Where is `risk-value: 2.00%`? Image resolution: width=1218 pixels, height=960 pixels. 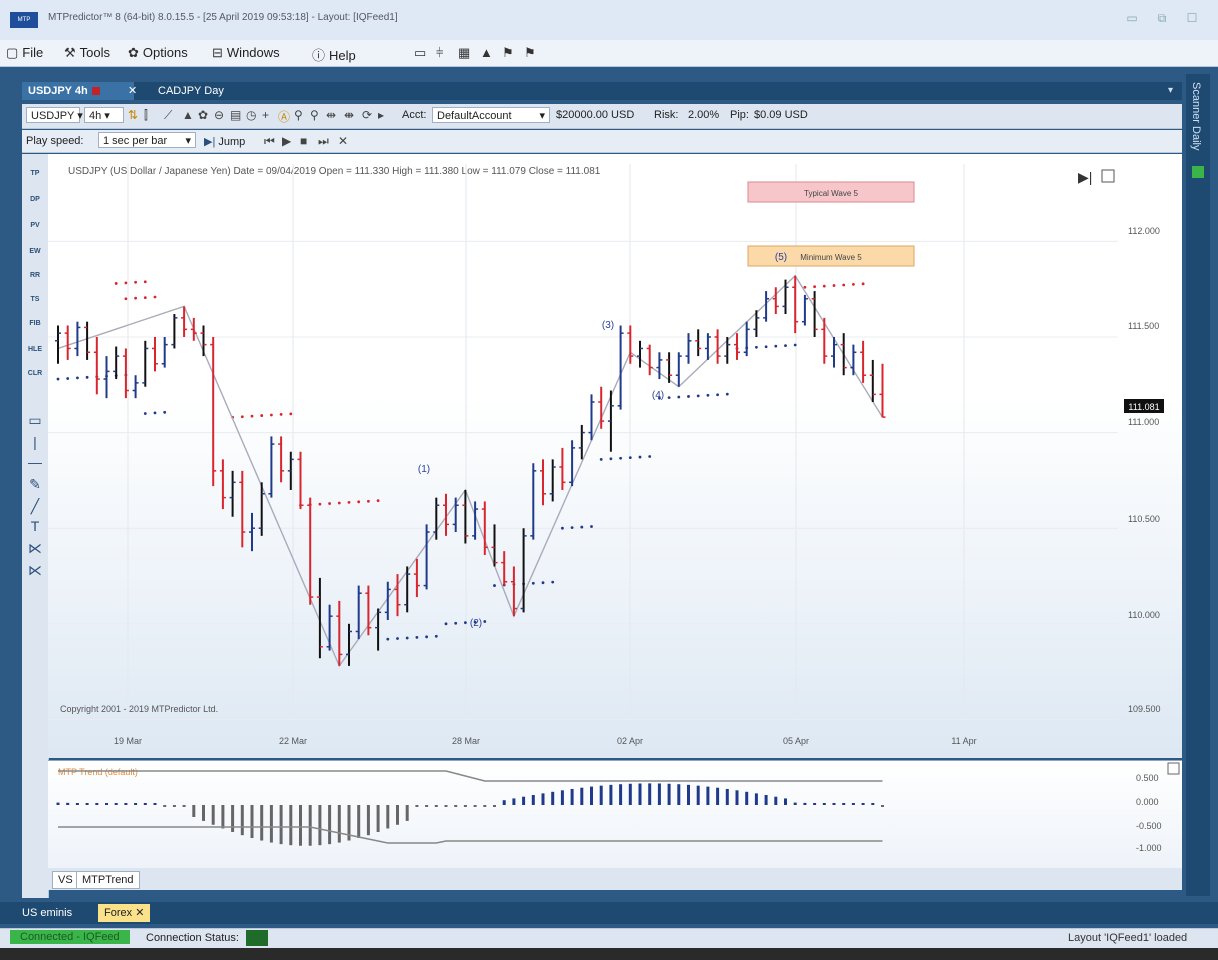
risk-value: 2.00% is located at coordinates (703, 115).